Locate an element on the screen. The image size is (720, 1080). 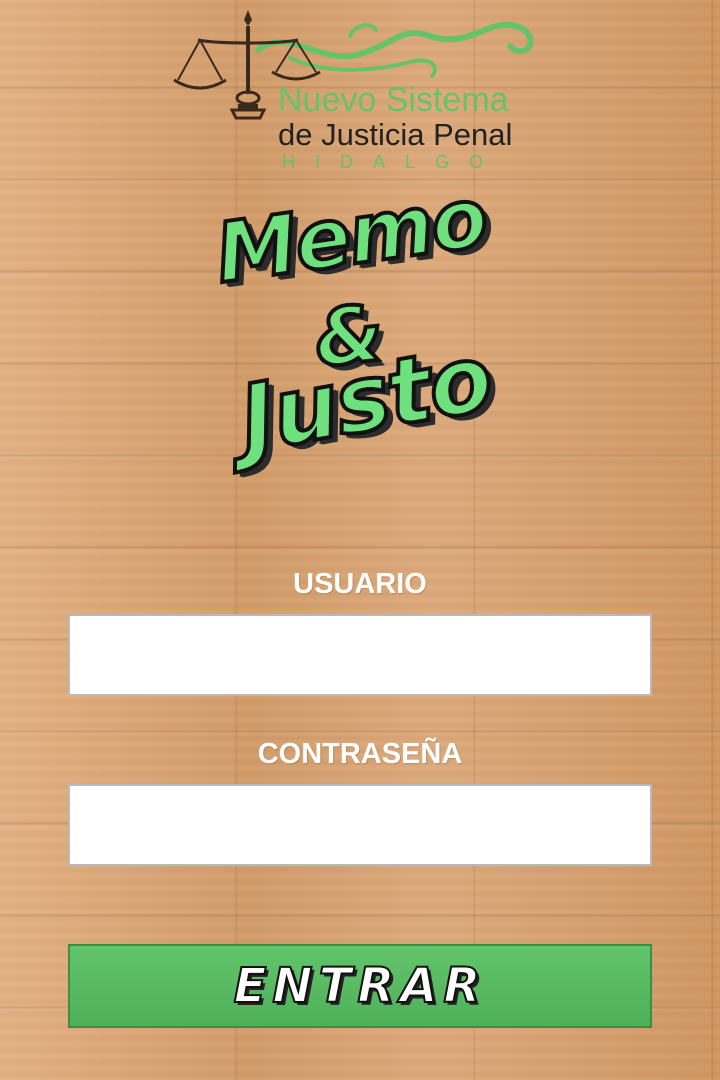
game-title: Memo & Justo is located at coordinates (360, 334).